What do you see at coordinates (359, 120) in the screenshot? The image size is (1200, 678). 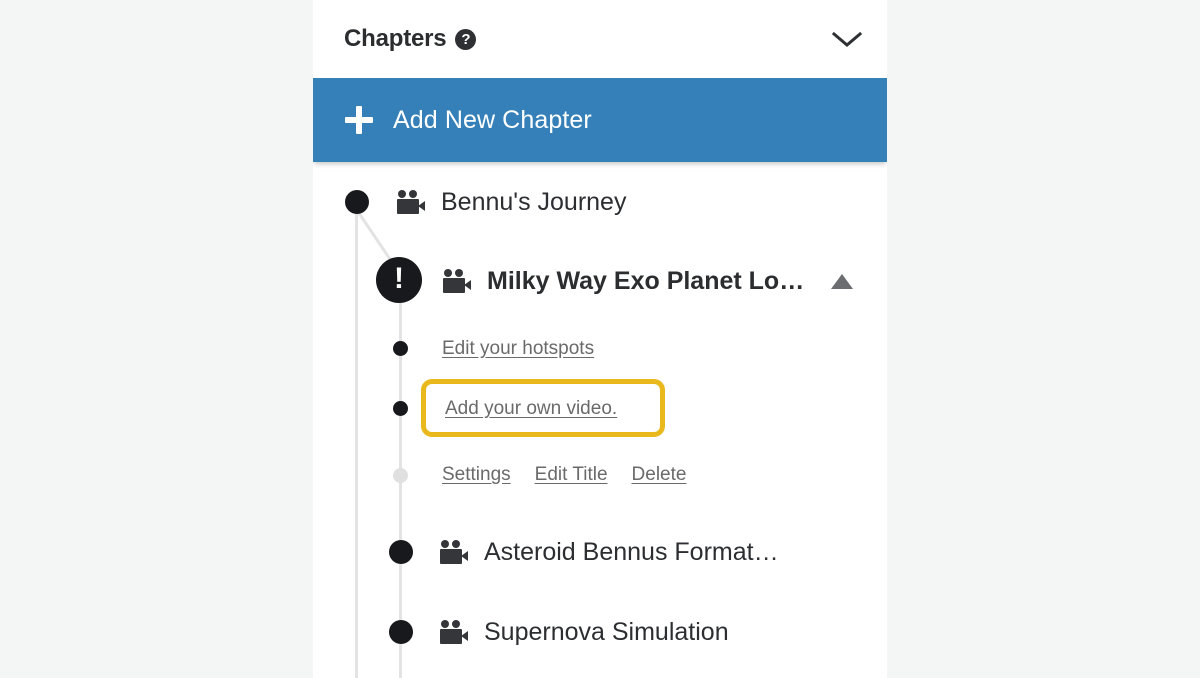 I see `plus-icon` at bounding box center [359, 120].